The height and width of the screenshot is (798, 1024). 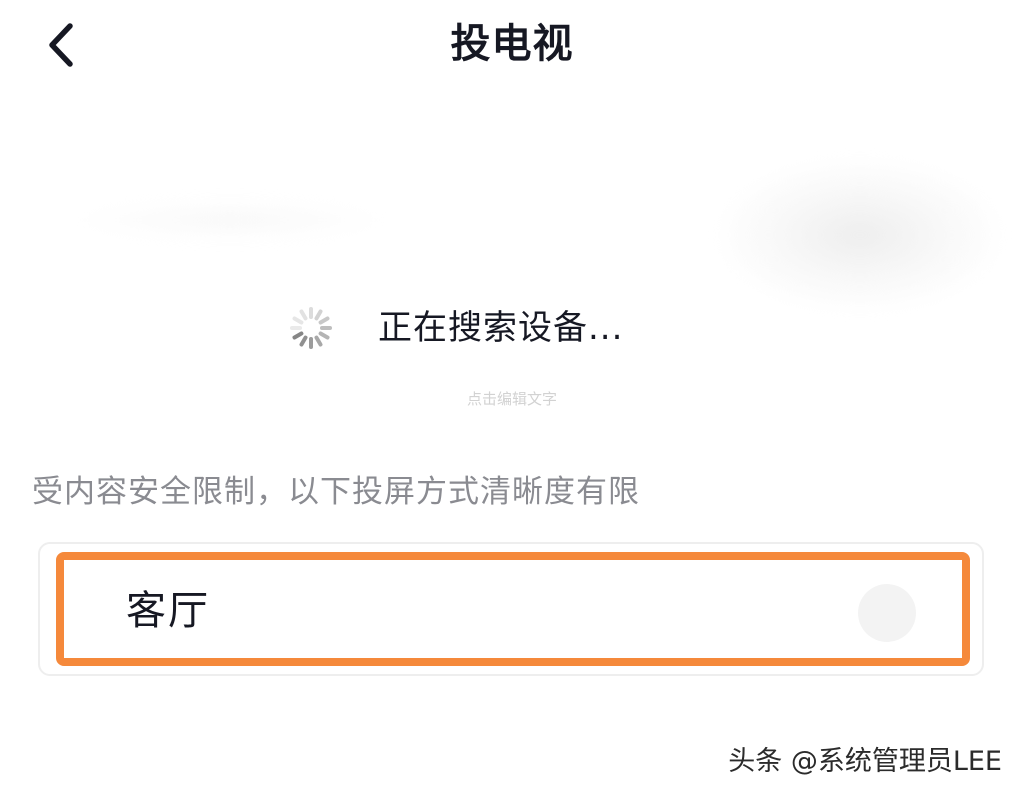 I want to click on page-title: 投电视, so click(x=512, y=44).